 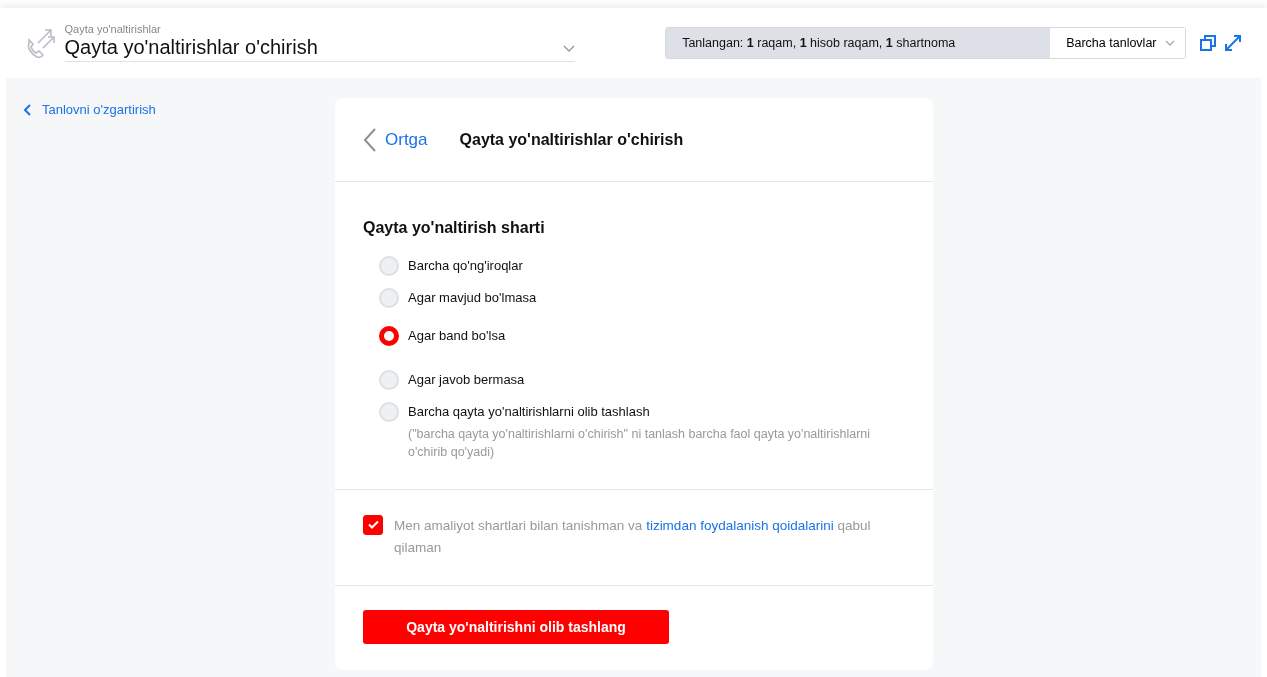 What do you see at coordinates (472, 298) in the screenshot?
I see `option-label: Agar mavjud bo'lmasa` at bounding box center [472, 298].